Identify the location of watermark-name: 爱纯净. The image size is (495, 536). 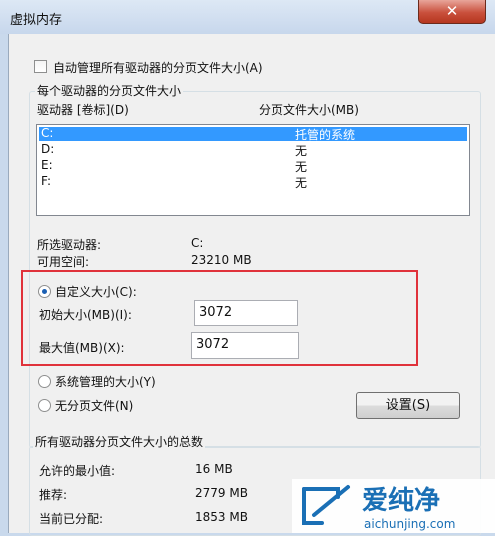
(401, 500).